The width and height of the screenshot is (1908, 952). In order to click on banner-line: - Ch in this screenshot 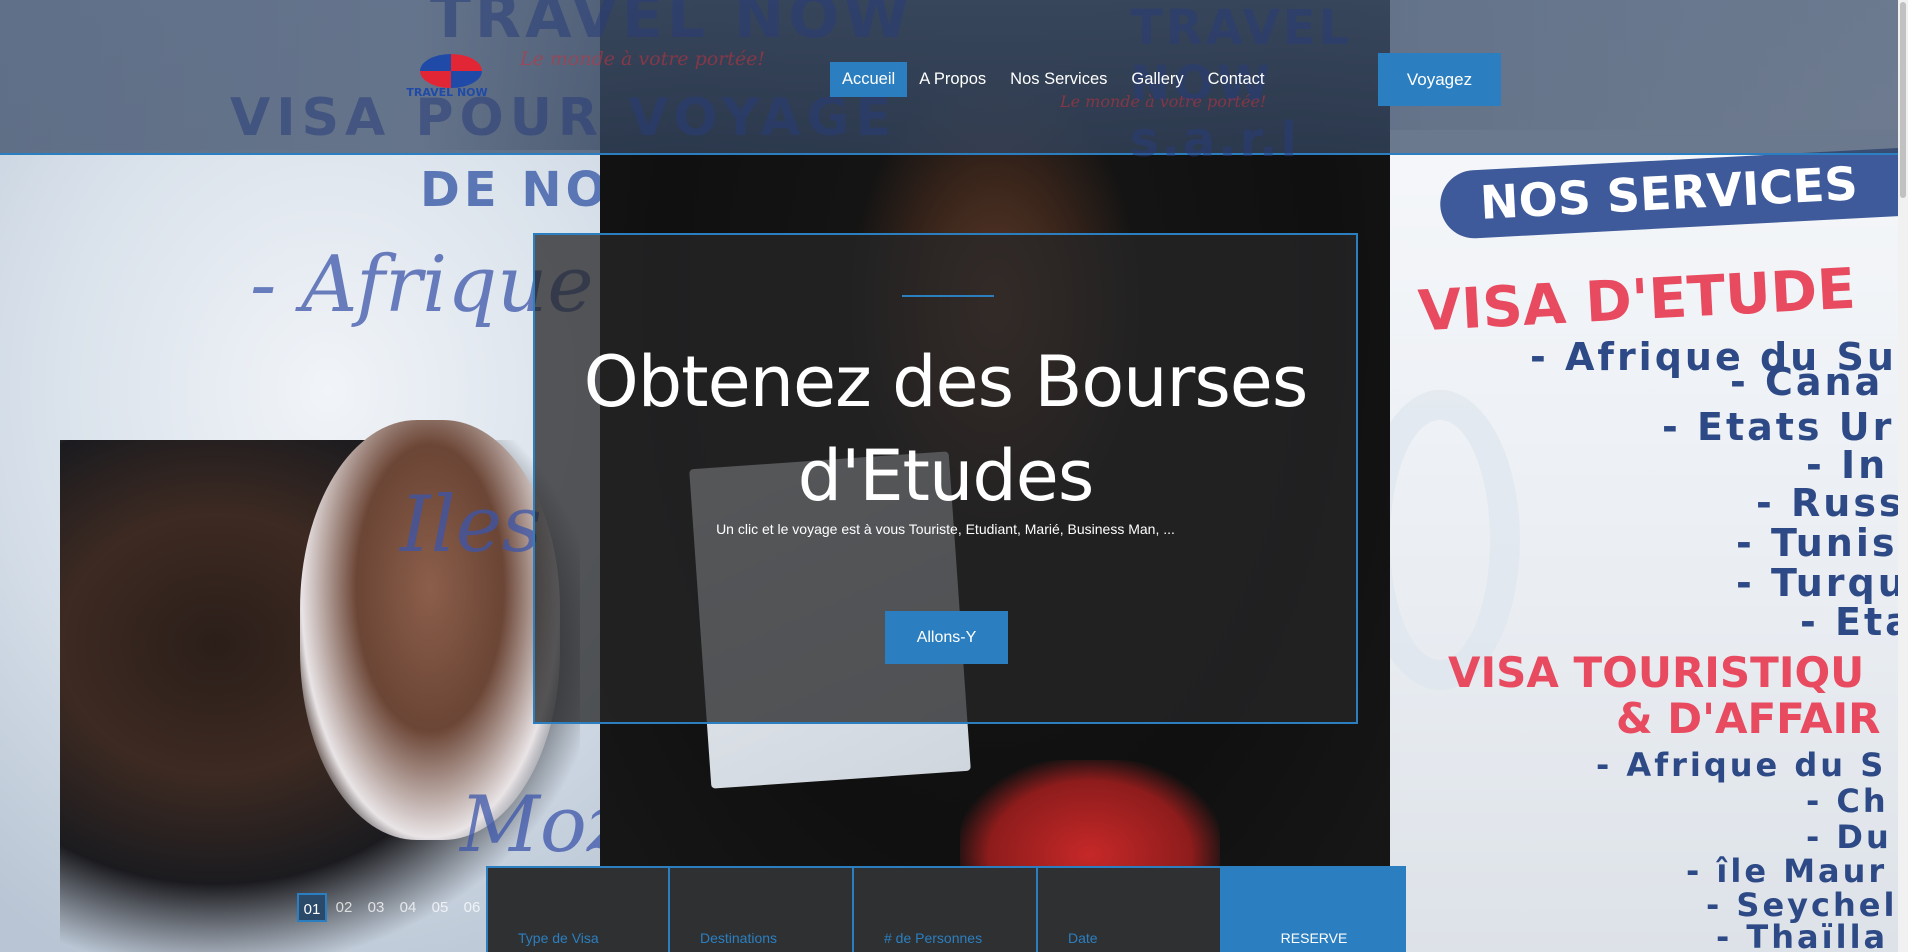, I will do `click(1847, 801)`.